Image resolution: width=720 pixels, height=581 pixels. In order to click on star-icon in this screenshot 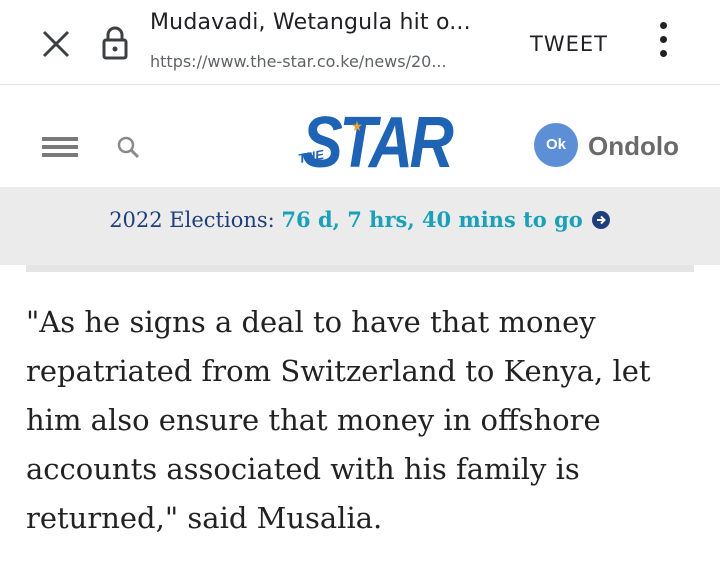, I will do `click(357, 126)`.